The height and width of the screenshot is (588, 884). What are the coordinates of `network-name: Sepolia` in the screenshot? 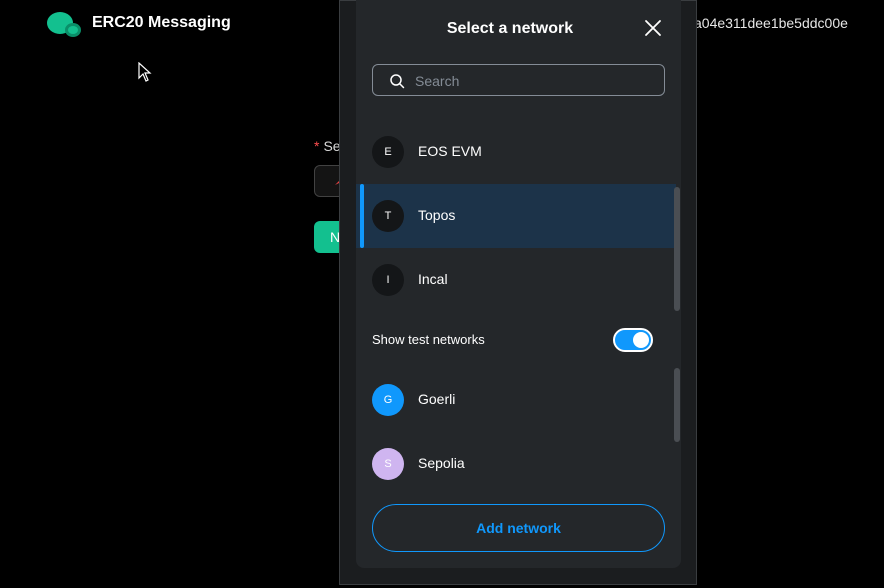 It's located at (441, 463).